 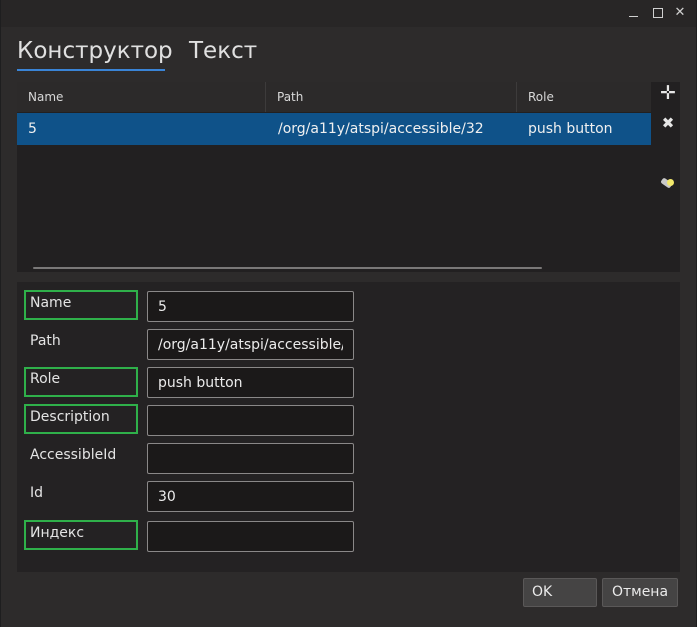 What do you see at coordinates (141, 97) in the screenshot?
I see `column-header-name: Name` at bounding box center [141, 97].